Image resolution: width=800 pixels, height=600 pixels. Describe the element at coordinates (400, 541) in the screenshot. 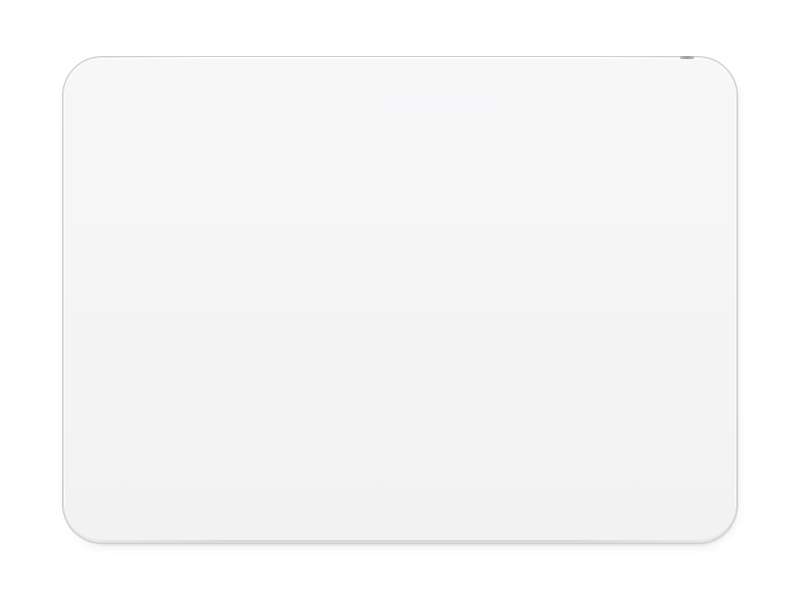

I see `bottom-edge-shading` at that location.